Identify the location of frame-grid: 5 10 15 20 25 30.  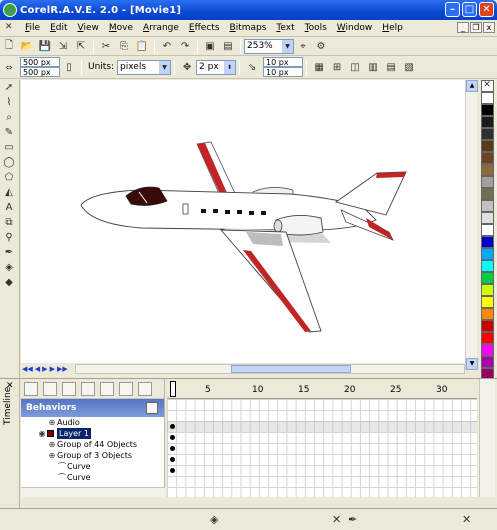
(322, 438).